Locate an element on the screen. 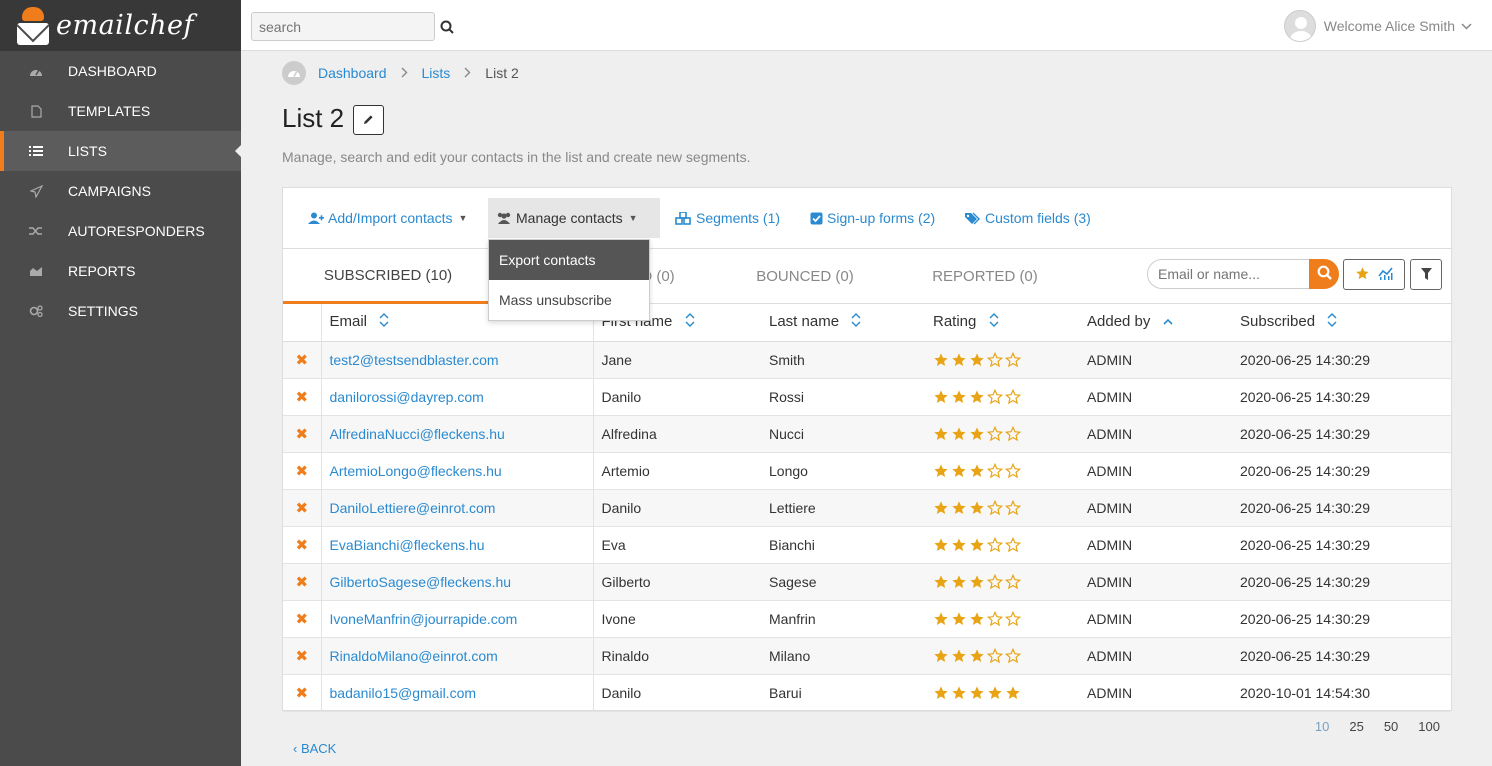 This screenshot has height=766, width=1492. sidebar-item-campaigns: CAMPAIGNS is located at coordinates (120, 191).